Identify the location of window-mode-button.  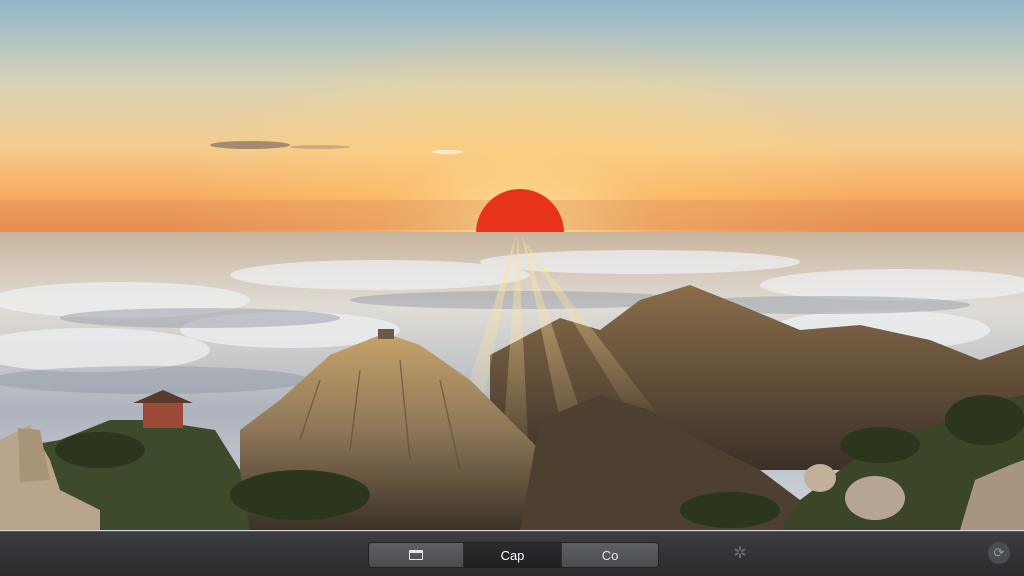
(416, 555).